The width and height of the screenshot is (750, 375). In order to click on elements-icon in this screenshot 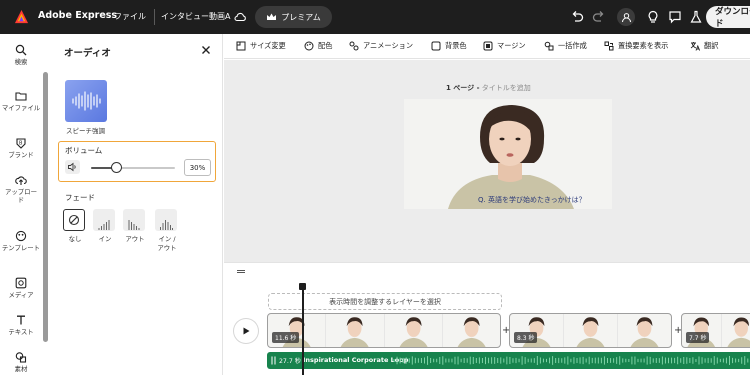, I will do `click(21, 357)`.